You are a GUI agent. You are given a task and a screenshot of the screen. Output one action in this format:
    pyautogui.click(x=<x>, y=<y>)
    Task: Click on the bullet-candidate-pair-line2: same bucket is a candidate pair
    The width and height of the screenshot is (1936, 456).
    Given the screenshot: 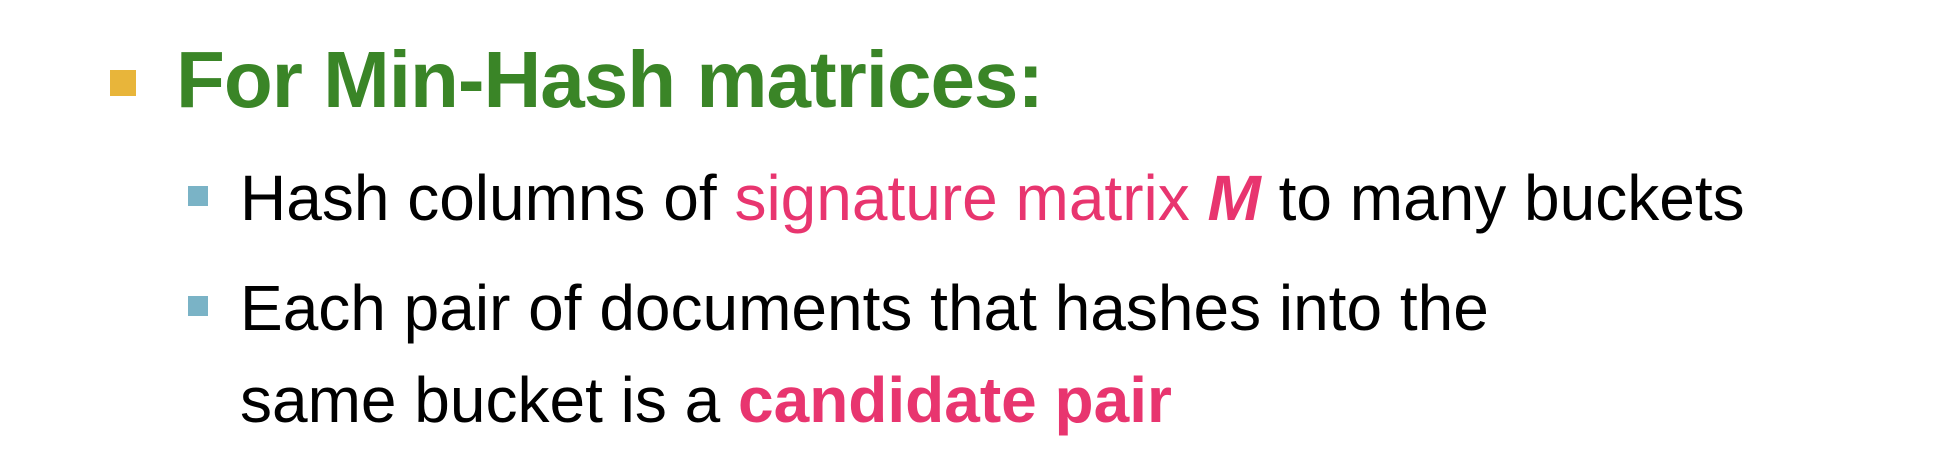 What is the action you would take?
    pyautogui.click(x=706, y=400)
    